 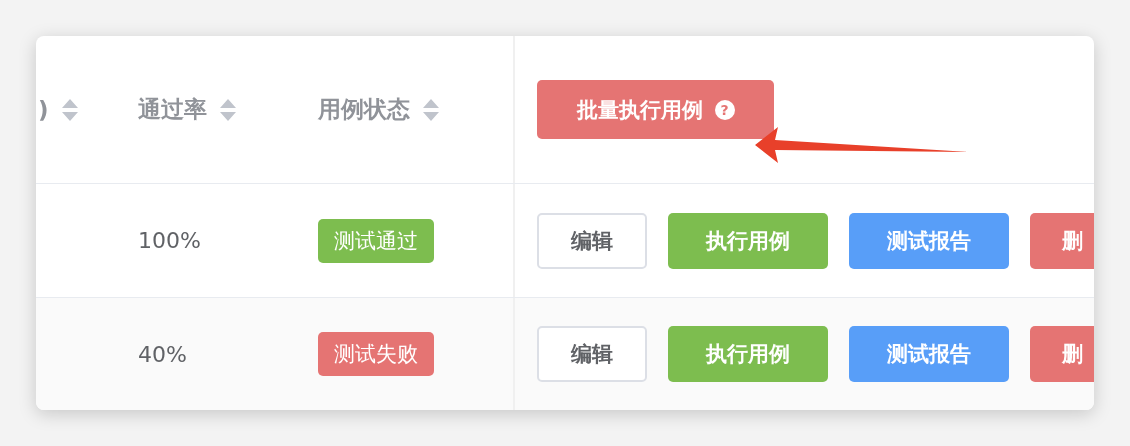 I want to click on pass-rate: 100%, so click(x=169, y=240).